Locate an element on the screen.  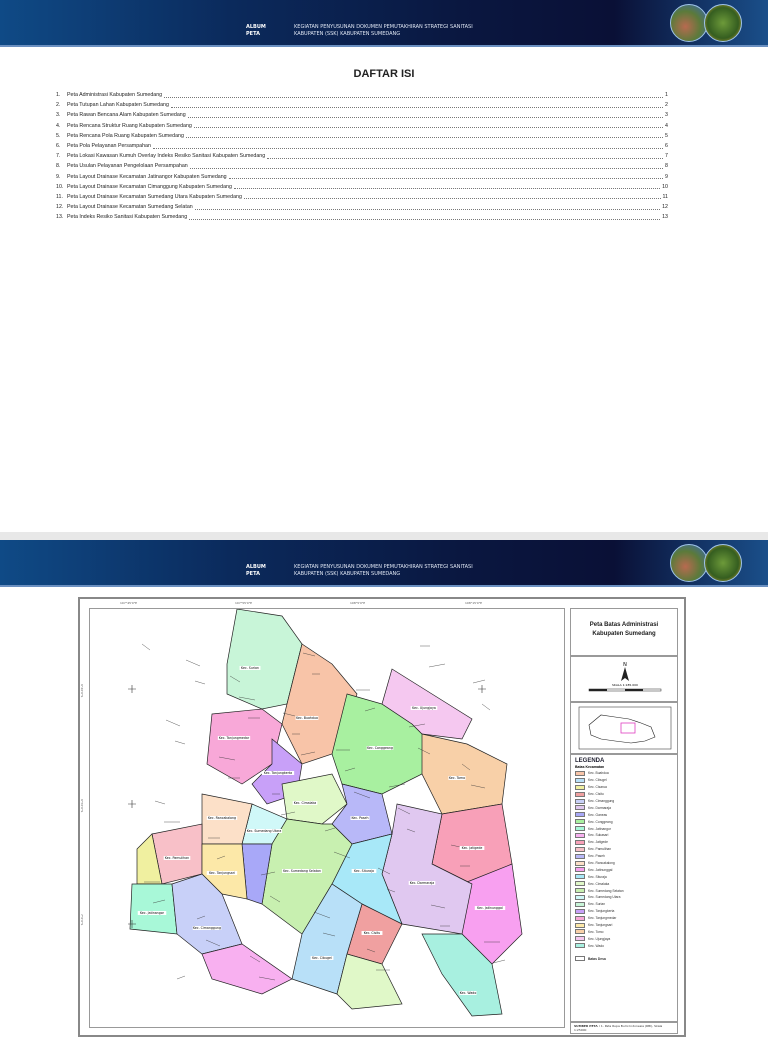
legend-item: Kec. Pamulihan is located at coordinates (624, 849).